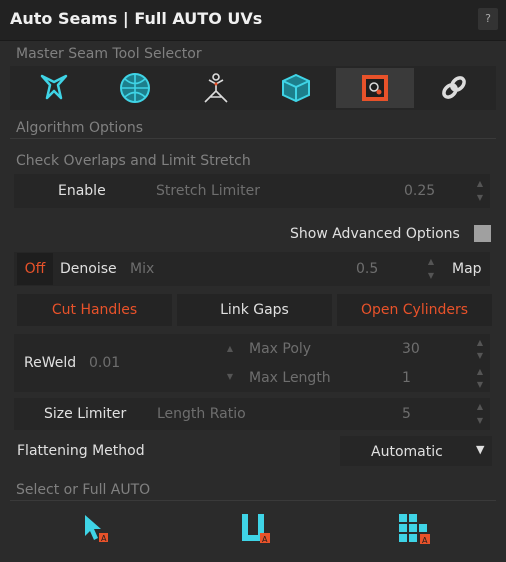 Image resolution: width=506 pixels, height=562 pixels. I want to click on flattening-method-value: Automatic, so click(407, 452).